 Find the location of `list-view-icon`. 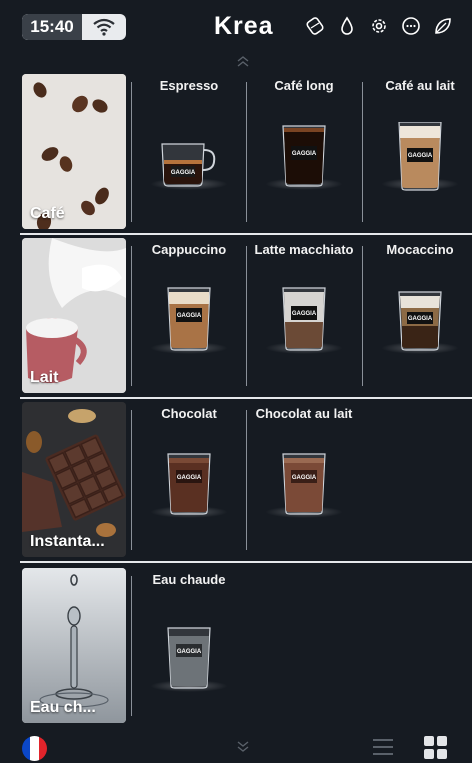

list-view-icon is located at coordinates (383, 747).